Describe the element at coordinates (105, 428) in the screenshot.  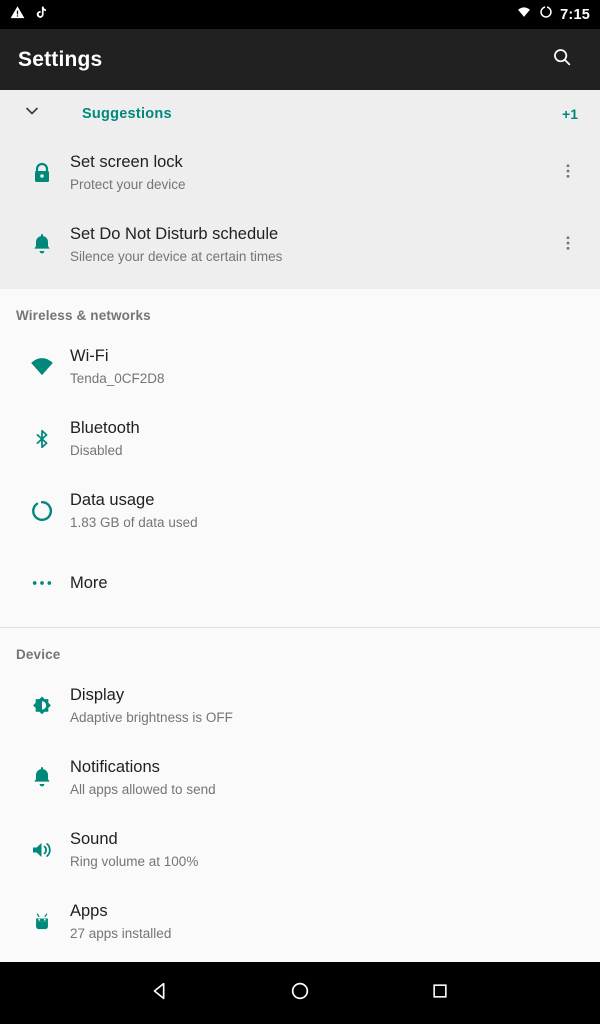
I see `row-title: Bluetooth` at that location.